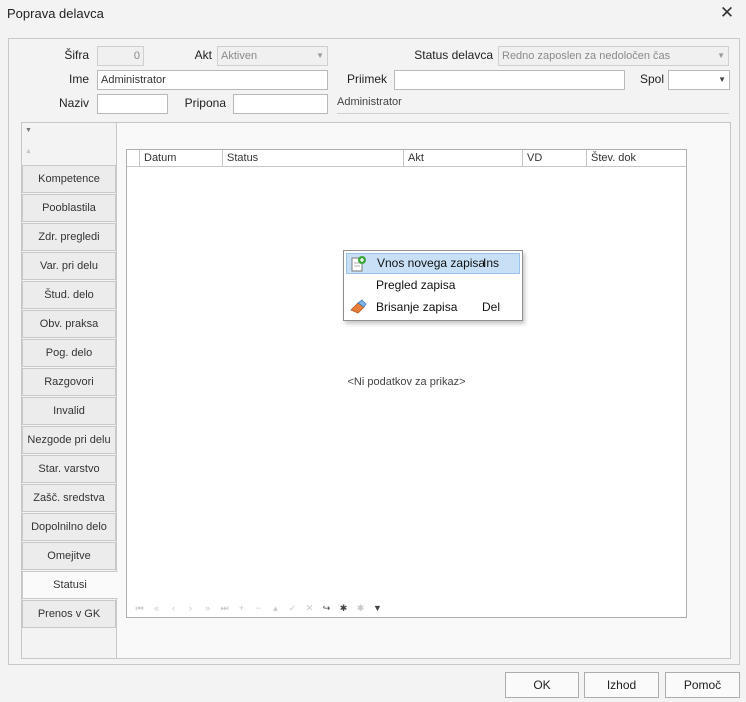 The width and height of the screenshot is (746, 702). Describe the element at coordinates (69, 266) in the screenshot. I see `tab-3: Var. pri delu` at that location.